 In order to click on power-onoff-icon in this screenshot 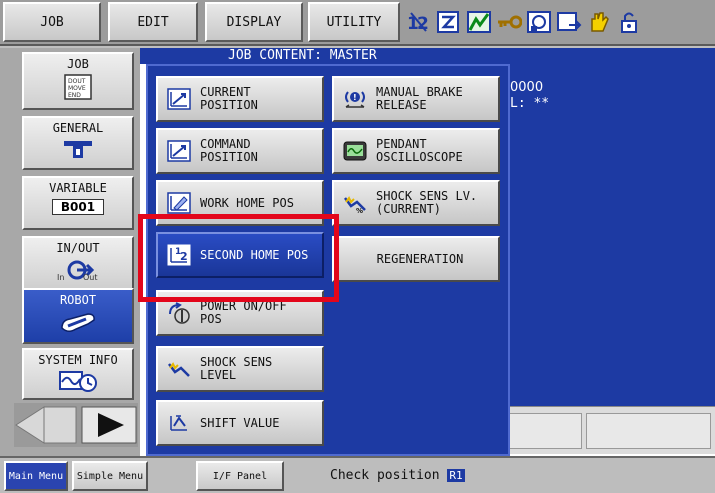, I will do `click(179, 313)`.